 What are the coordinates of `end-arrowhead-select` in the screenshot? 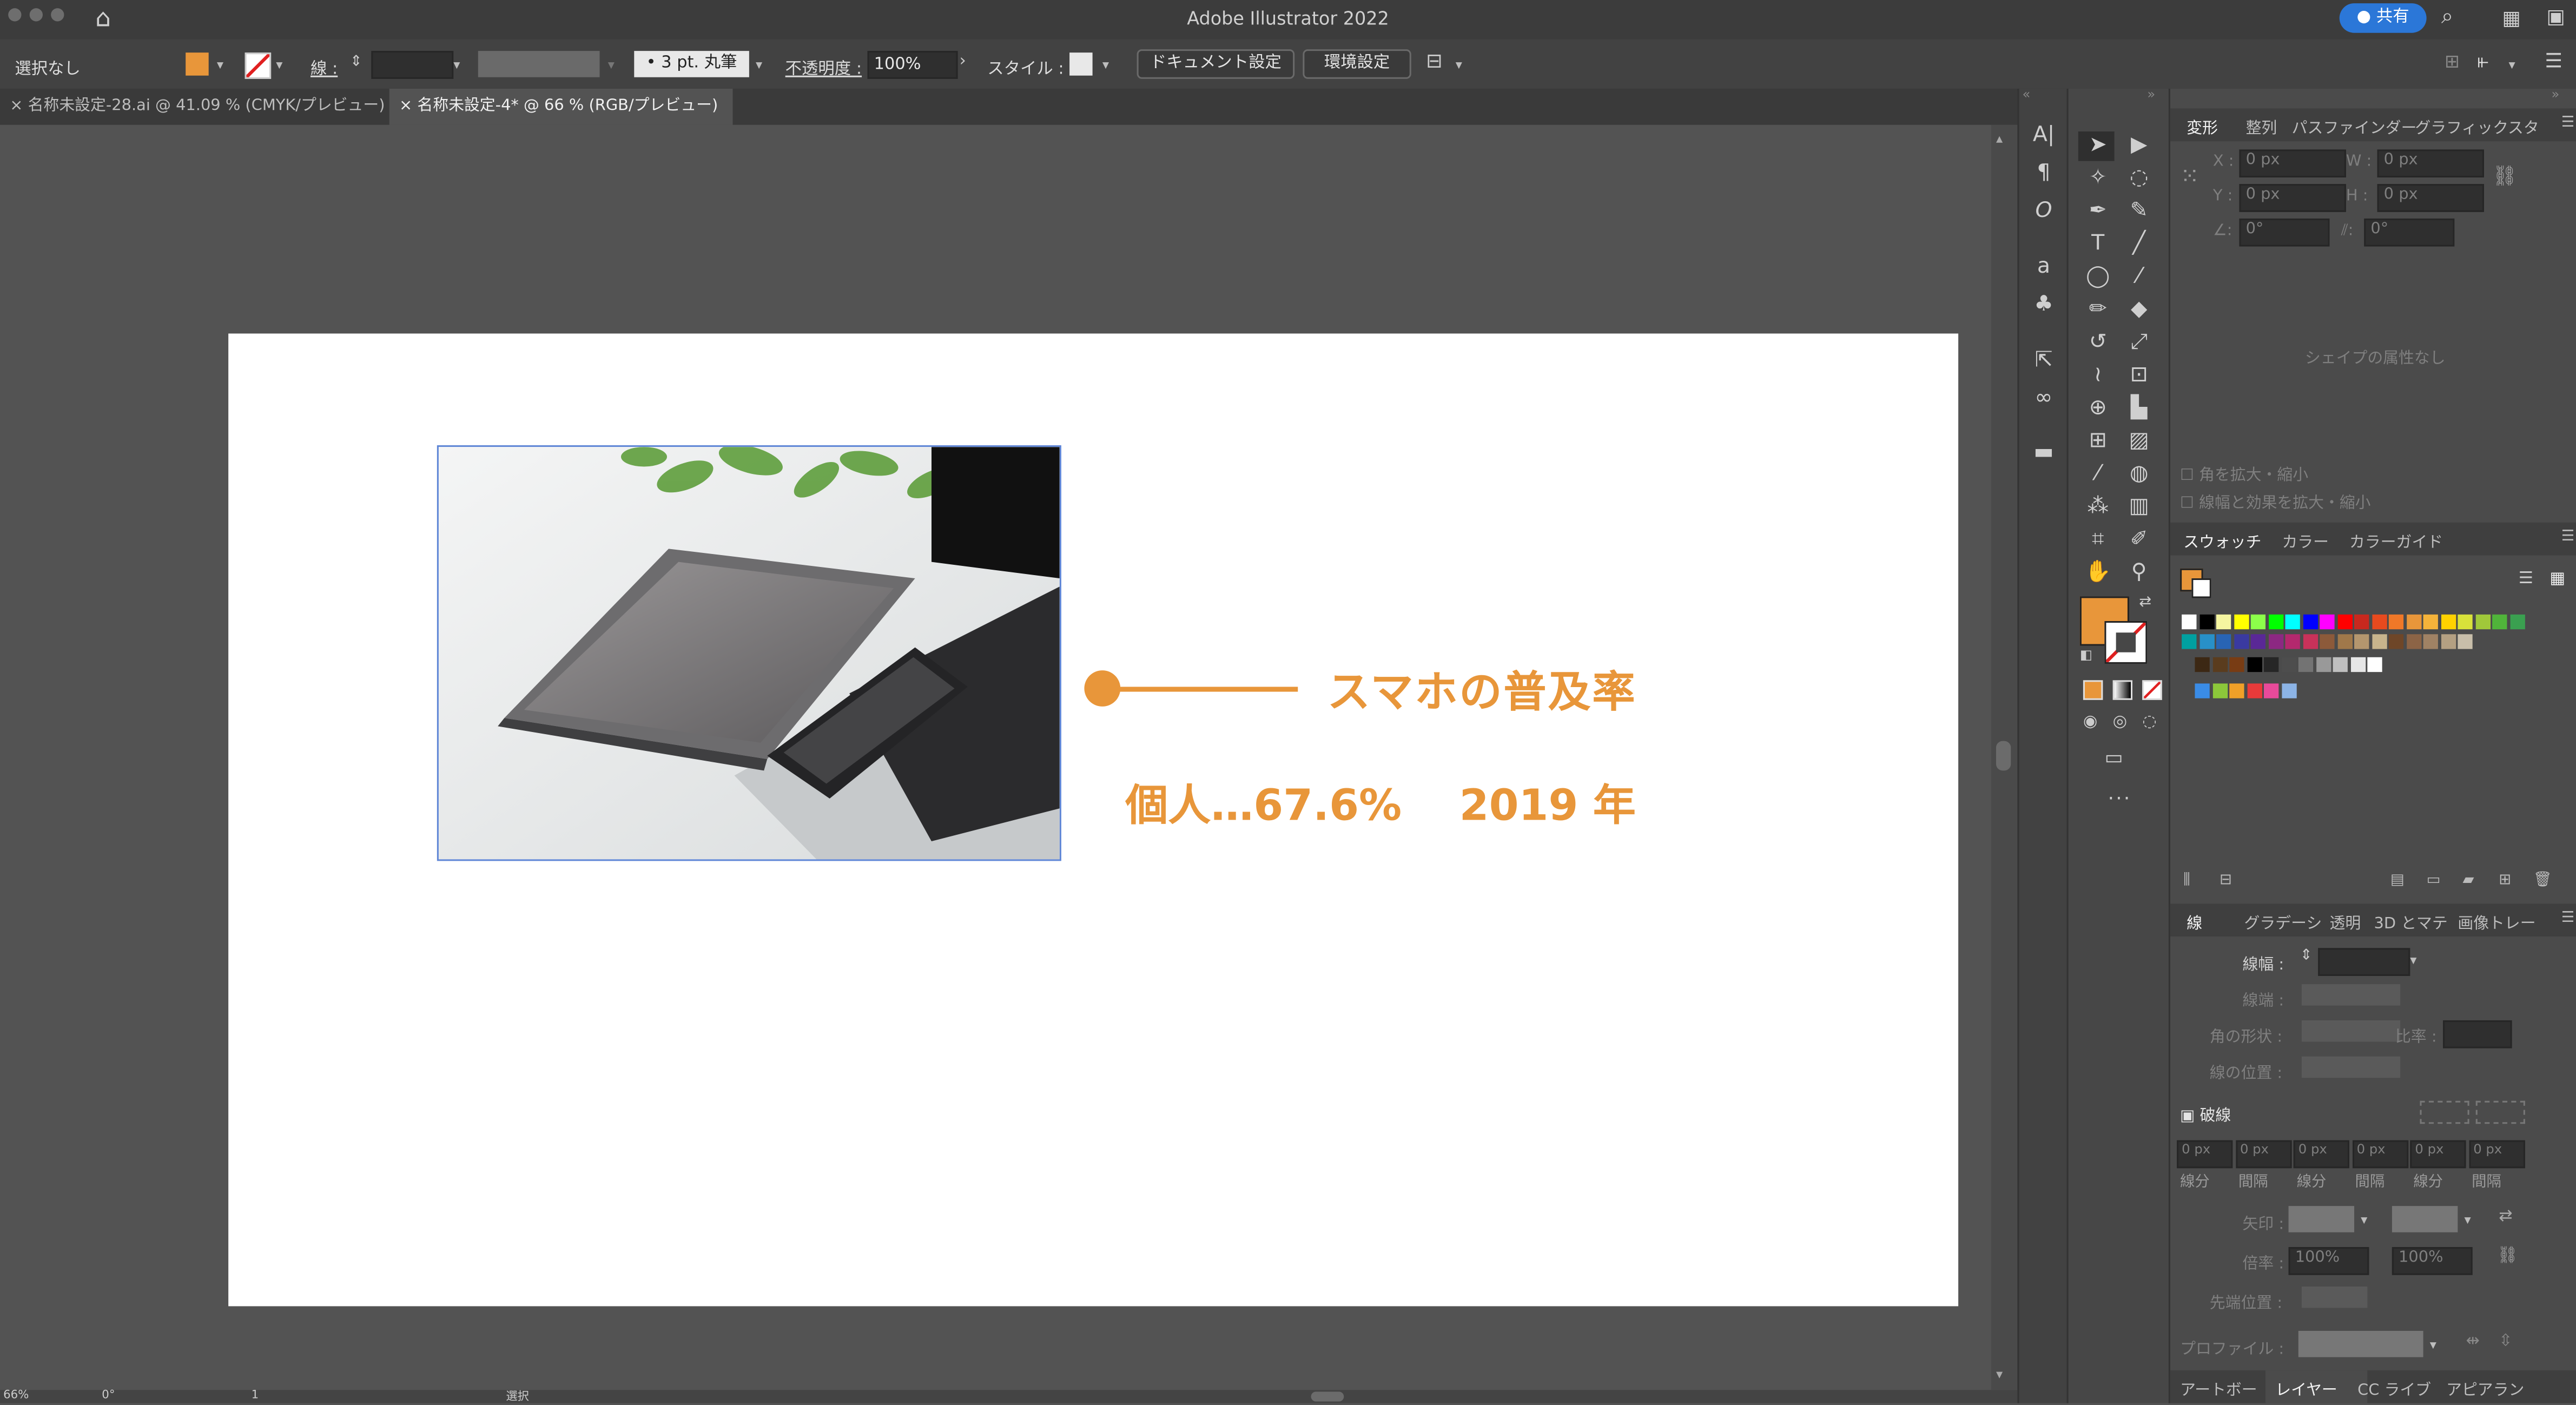 It's located at (2425, 1219).